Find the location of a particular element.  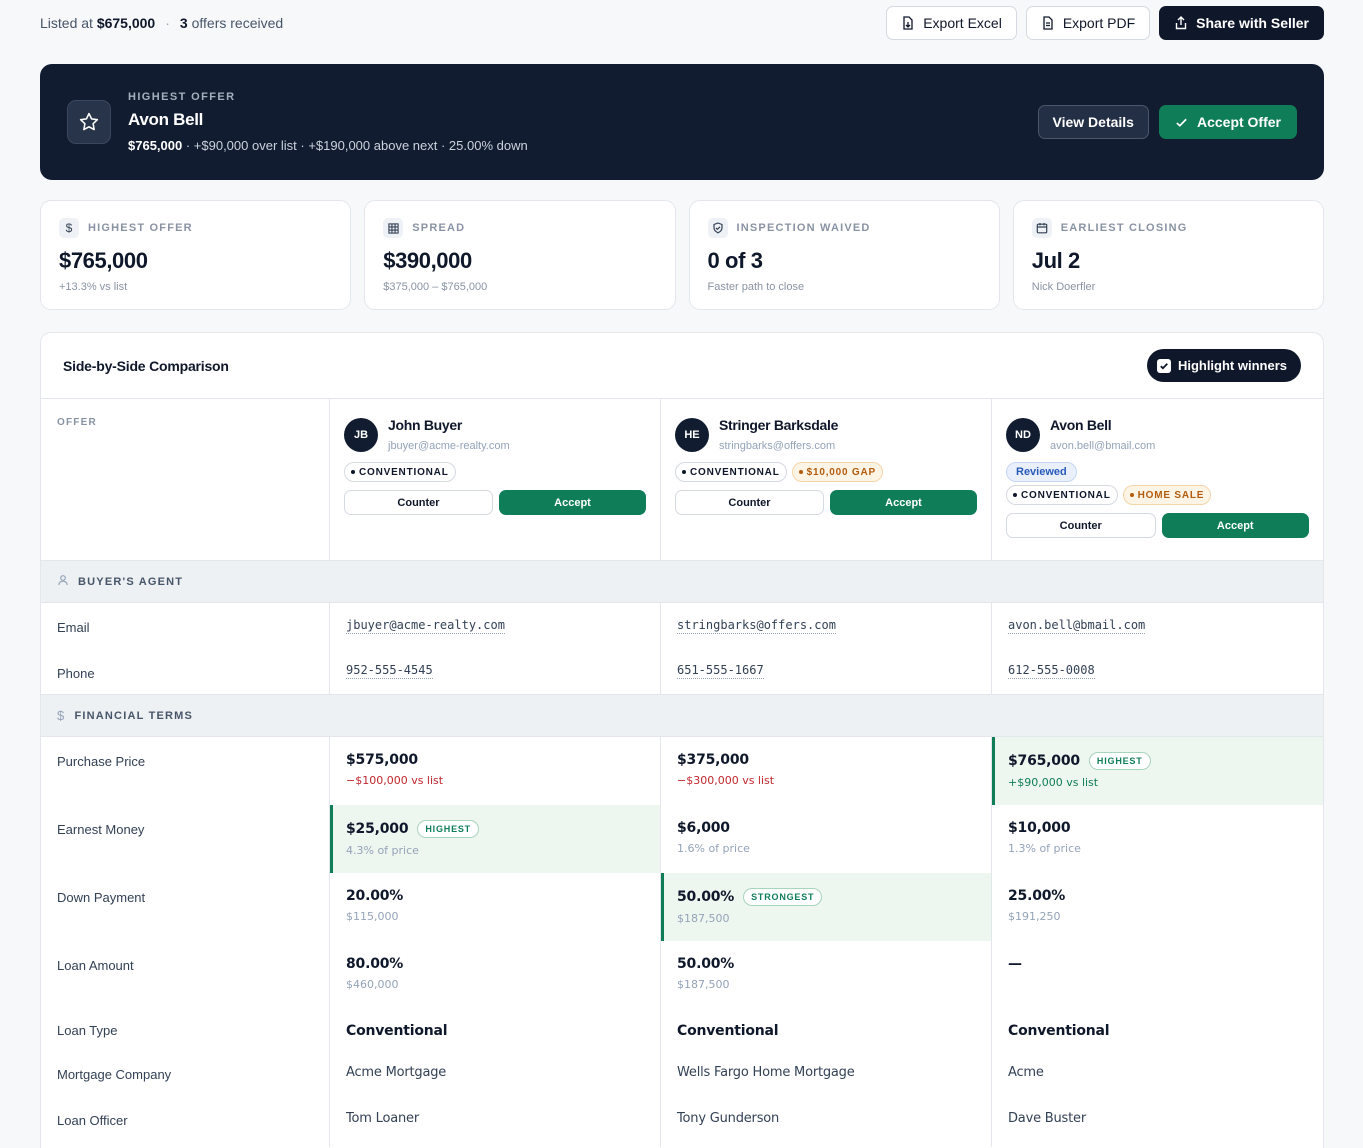

cell-value: $575,000 is located at coordinates (382, 760).